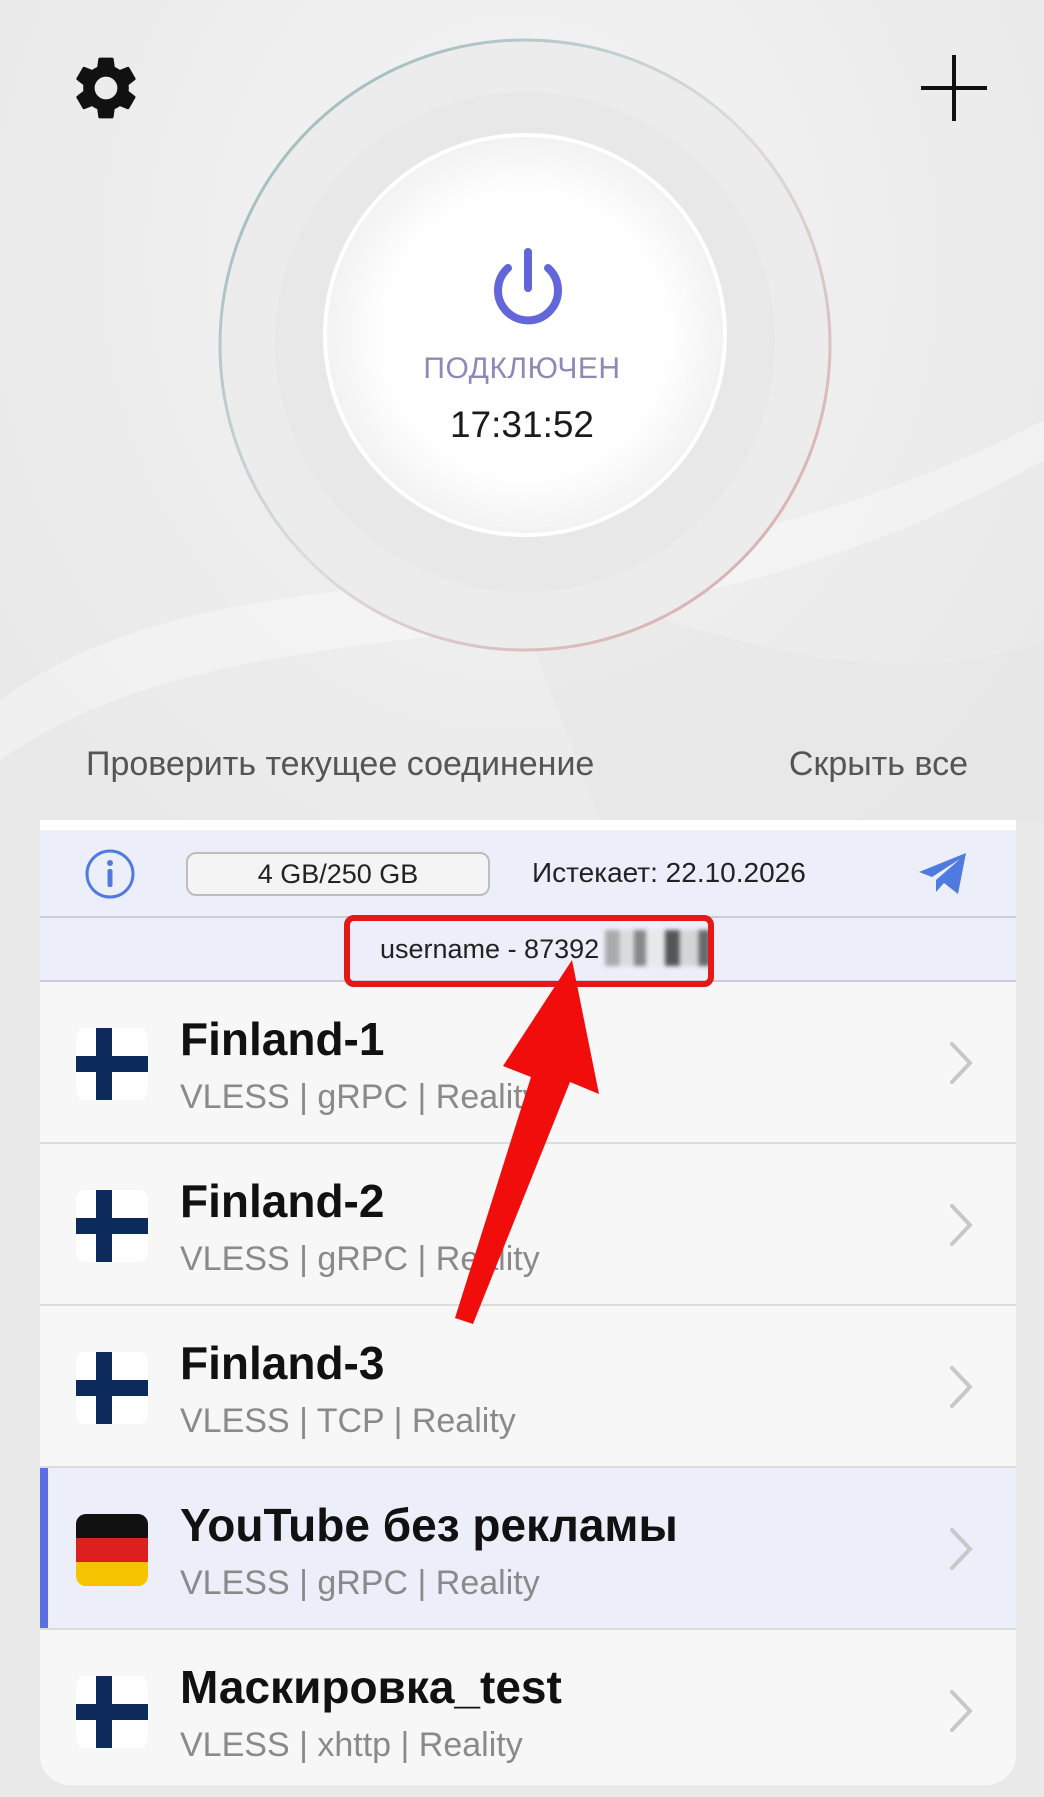  I want to click on power-button, so click(528, 288).